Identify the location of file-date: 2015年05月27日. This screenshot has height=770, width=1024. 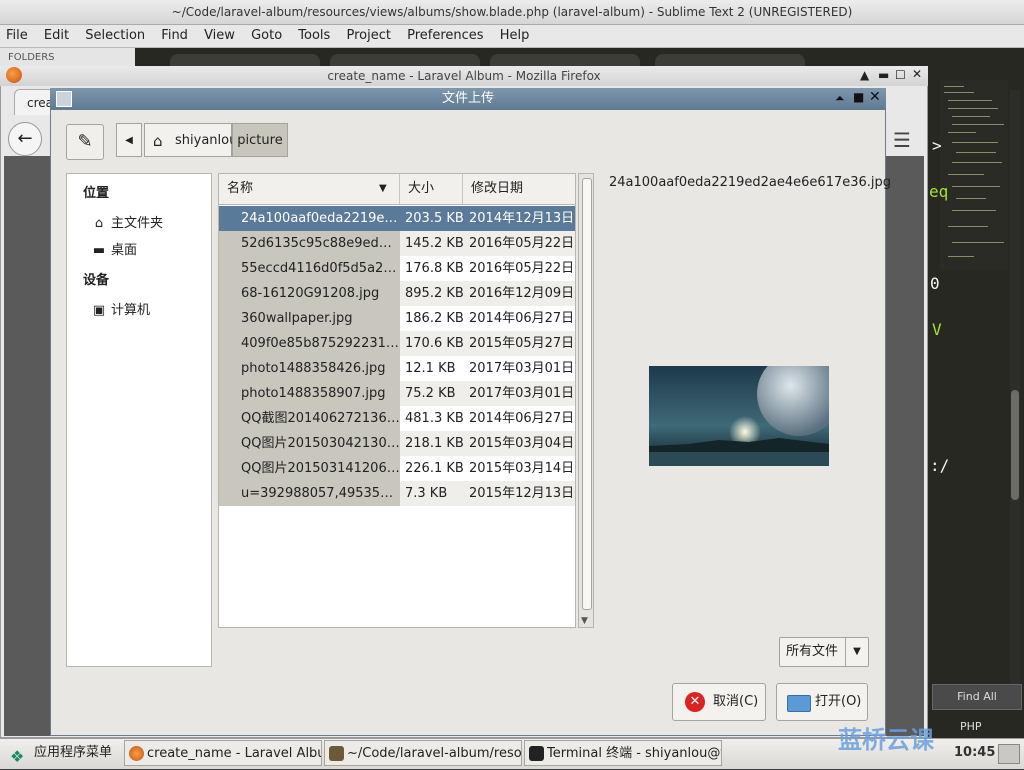
(522, 343).